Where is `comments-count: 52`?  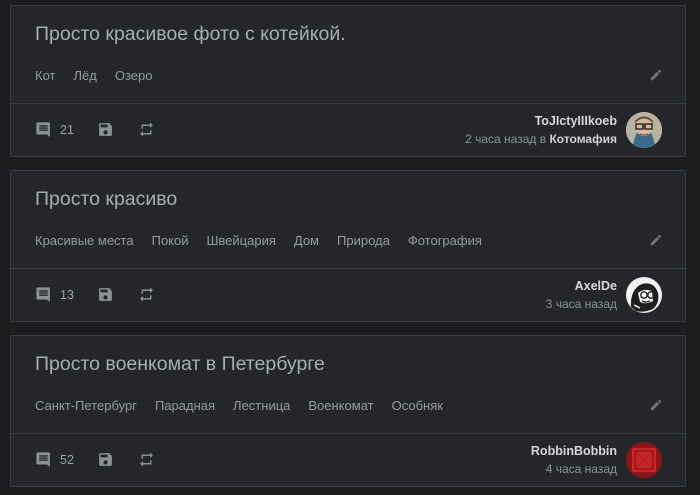
comments-count: 52 is located at coordinates (67, 459).